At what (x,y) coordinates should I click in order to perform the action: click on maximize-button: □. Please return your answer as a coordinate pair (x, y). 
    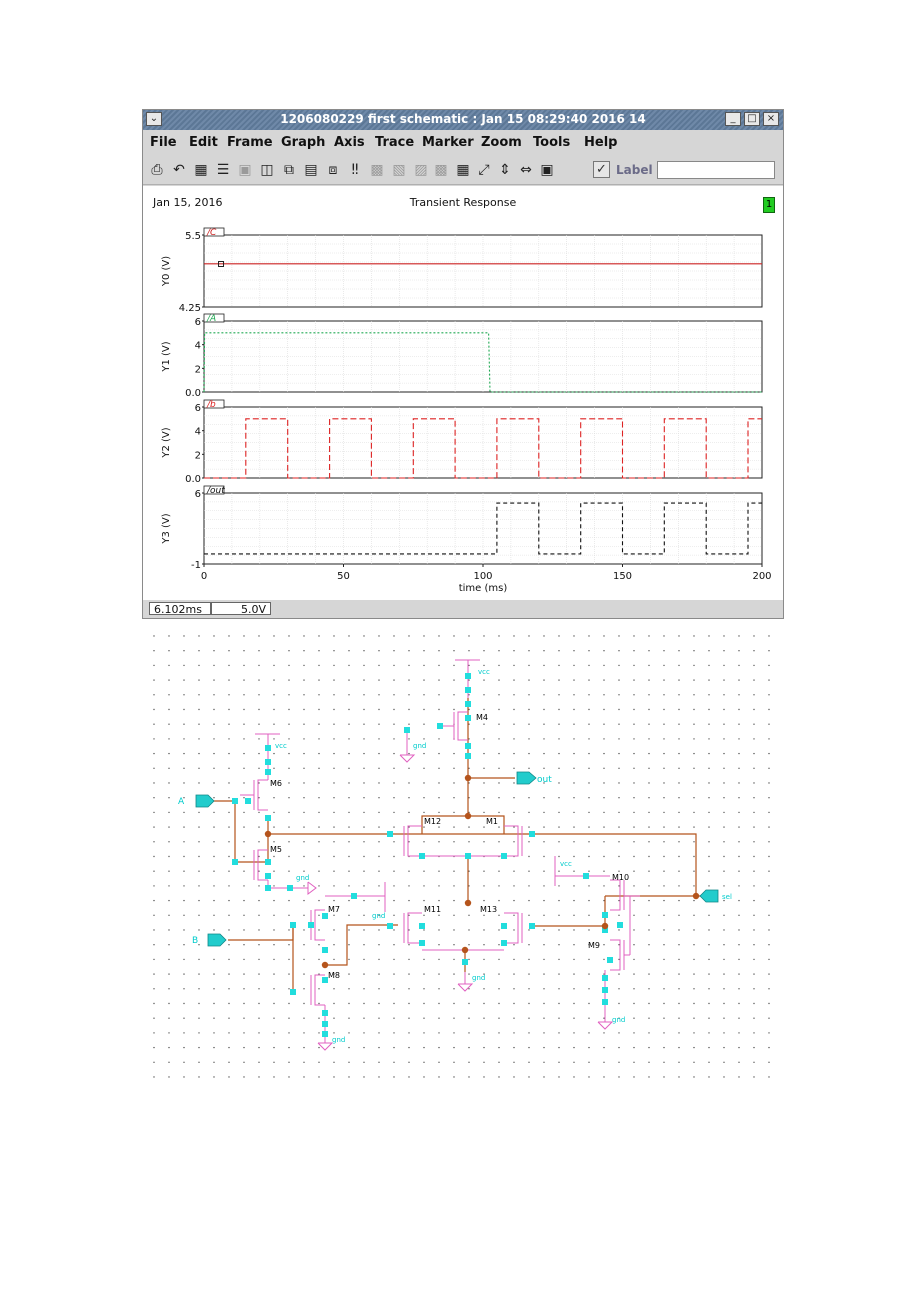
    Looking at the image, I should click on (752, 119).